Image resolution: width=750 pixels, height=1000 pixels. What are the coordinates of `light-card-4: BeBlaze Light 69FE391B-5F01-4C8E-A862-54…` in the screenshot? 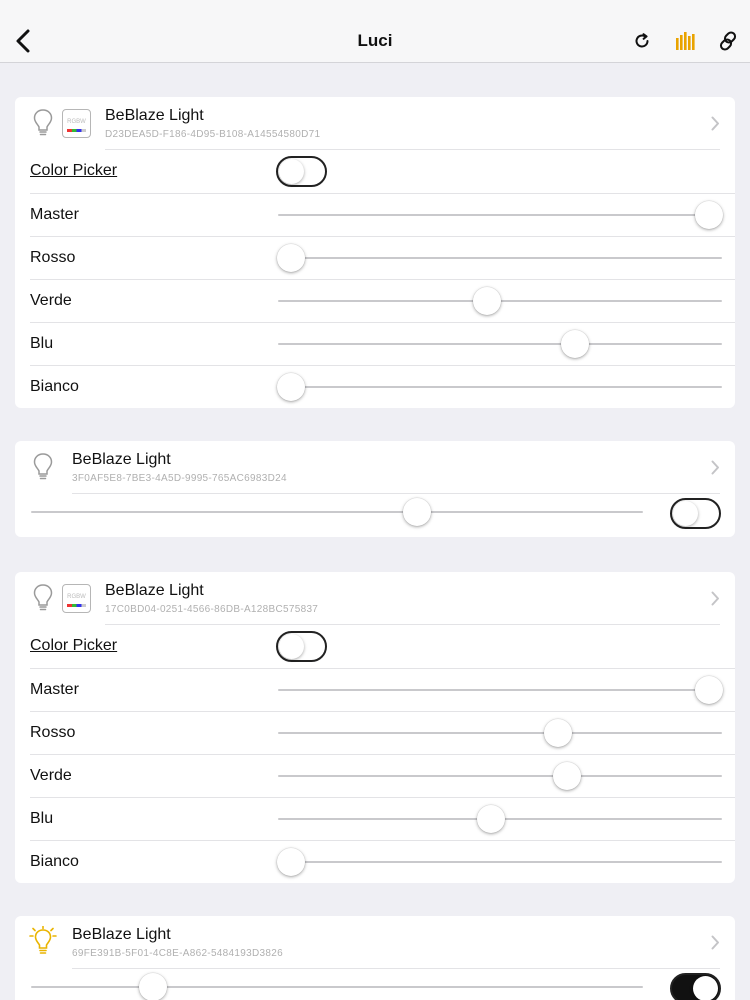 It's located at (375, 958).